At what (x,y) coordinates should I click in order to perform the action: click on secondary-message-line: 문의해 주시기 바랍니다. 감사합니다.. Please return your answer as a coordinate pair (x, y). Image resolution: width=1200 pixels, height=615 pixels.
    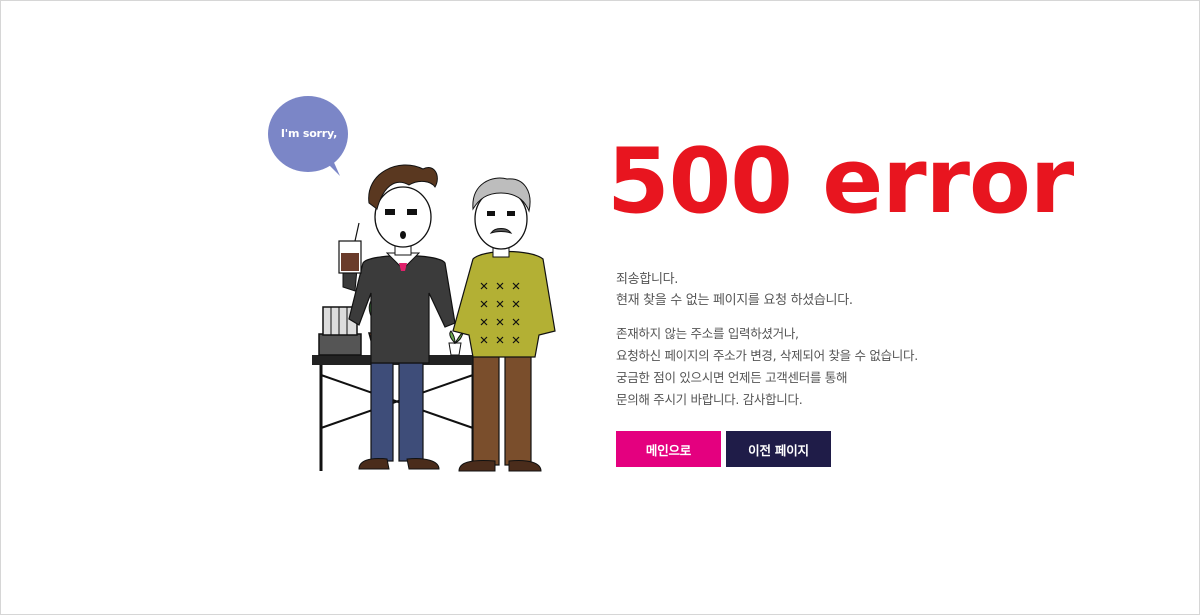
    Looking at the image, I should click on (709, 399).